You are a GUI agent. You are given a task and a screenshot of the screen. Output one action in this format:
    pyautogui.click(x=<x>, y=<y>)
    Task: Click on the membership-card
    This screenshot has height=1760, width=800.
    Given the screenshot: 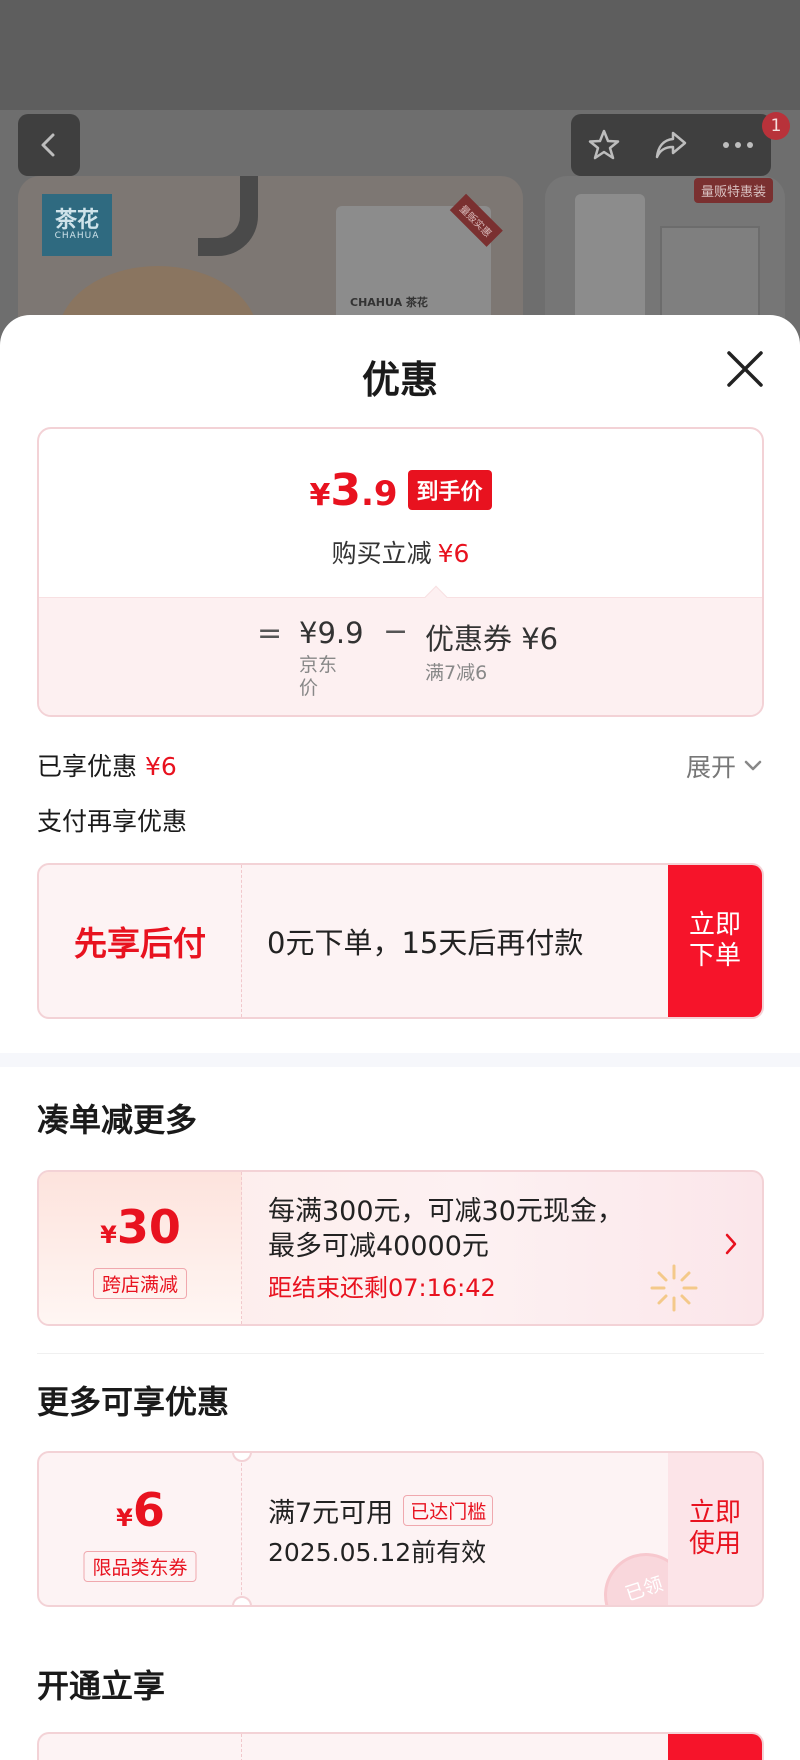 What is the action you would take?
    pyautogui.click(x=400, y=1746)
    